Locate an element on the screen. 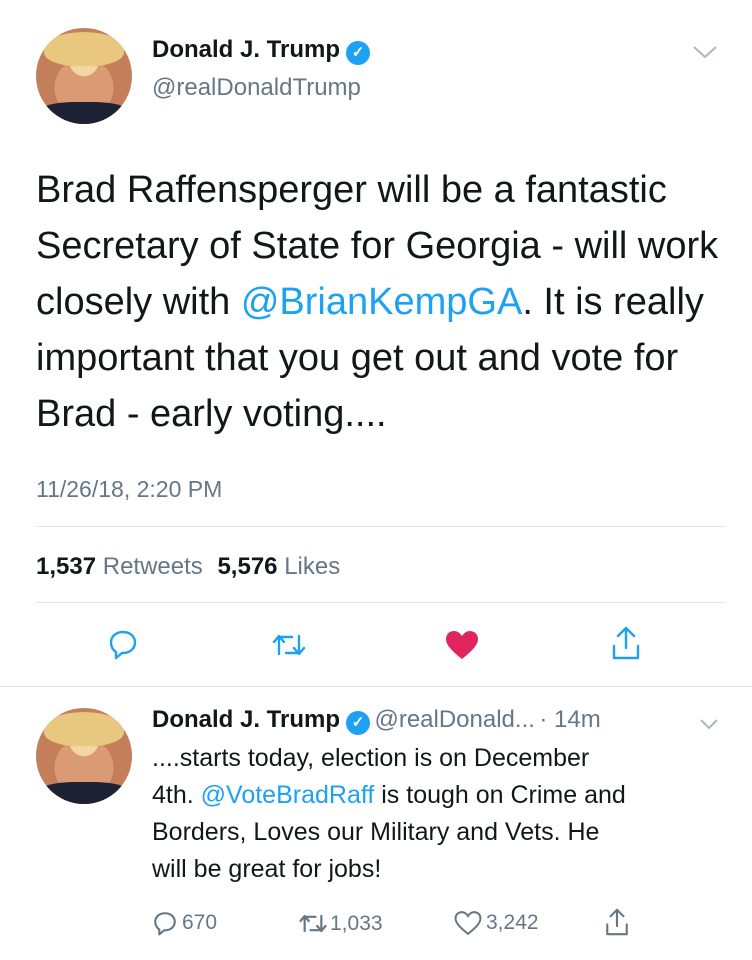 The height and width of the screenshot is (960, 752). reply-line: Borders, Loves our Military and Vets. He is located at coordinates (376, 832).